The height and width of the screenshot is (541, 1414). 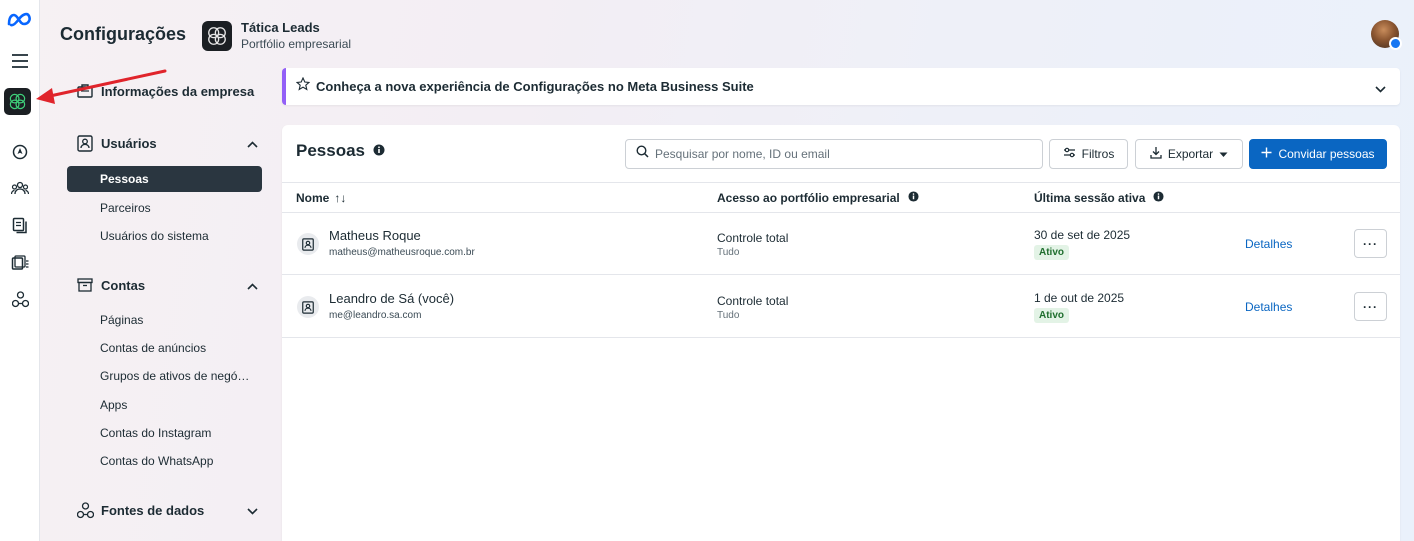 I want to click on column-access: Acesso ao portfólio empresarial, so click(x=818, y=198).